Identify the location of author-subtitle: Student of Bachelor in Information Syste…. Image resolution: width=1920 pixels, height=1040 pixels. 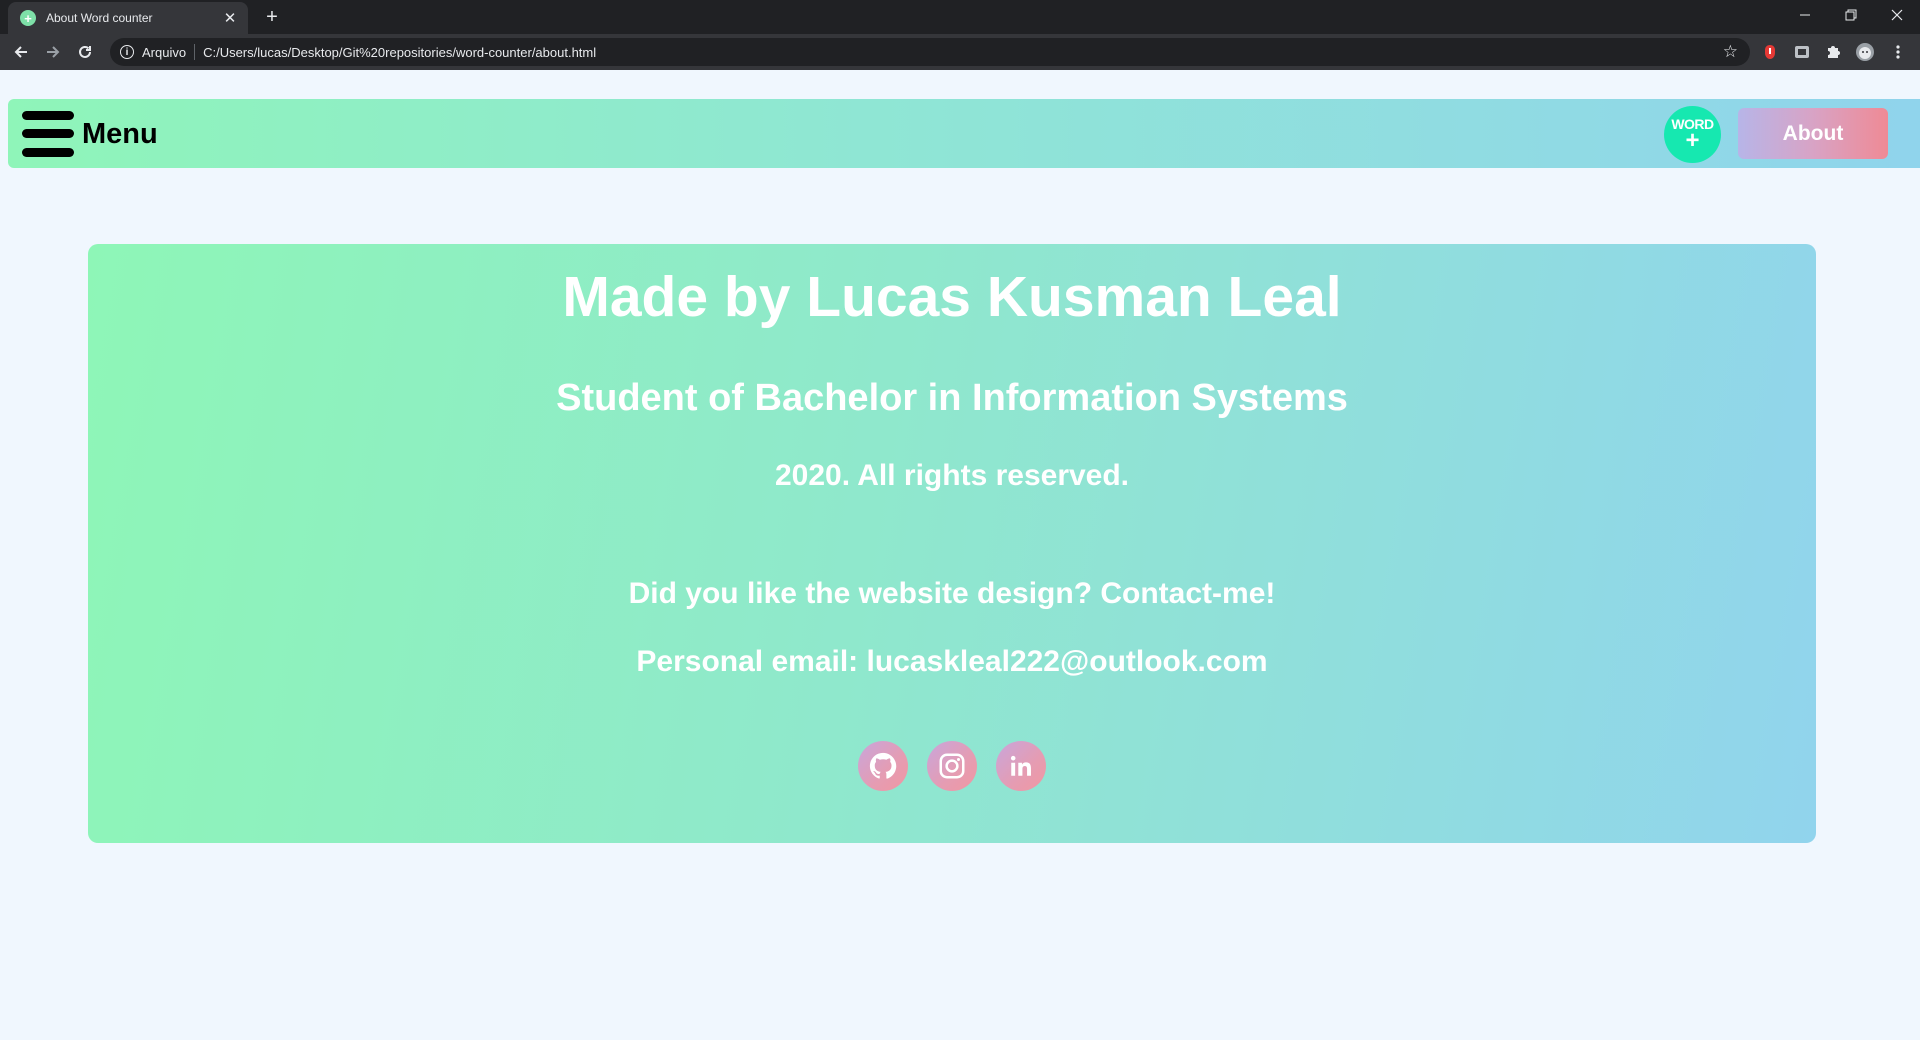
(952, 398).